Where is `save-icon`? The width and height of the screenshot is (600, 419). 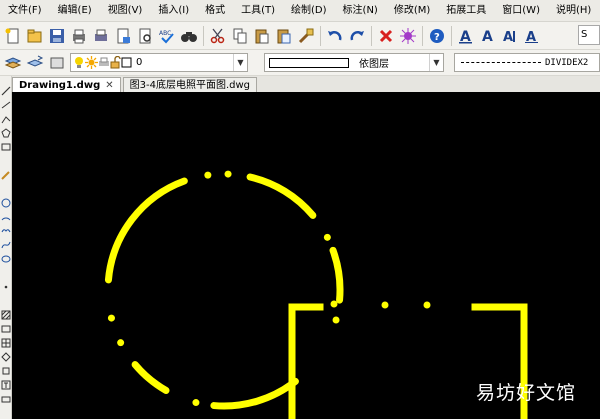 save-icon is located at coordinates (57, 36).